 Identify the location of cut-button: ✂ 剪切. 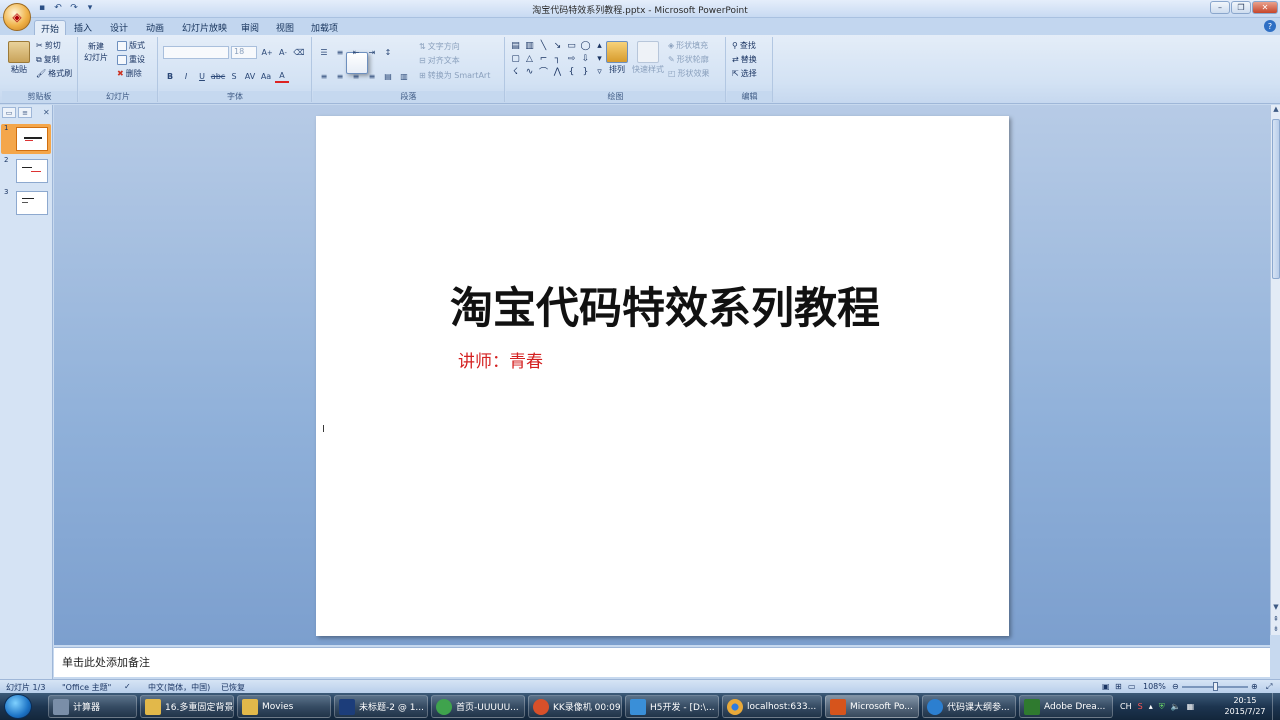
(48, 45).